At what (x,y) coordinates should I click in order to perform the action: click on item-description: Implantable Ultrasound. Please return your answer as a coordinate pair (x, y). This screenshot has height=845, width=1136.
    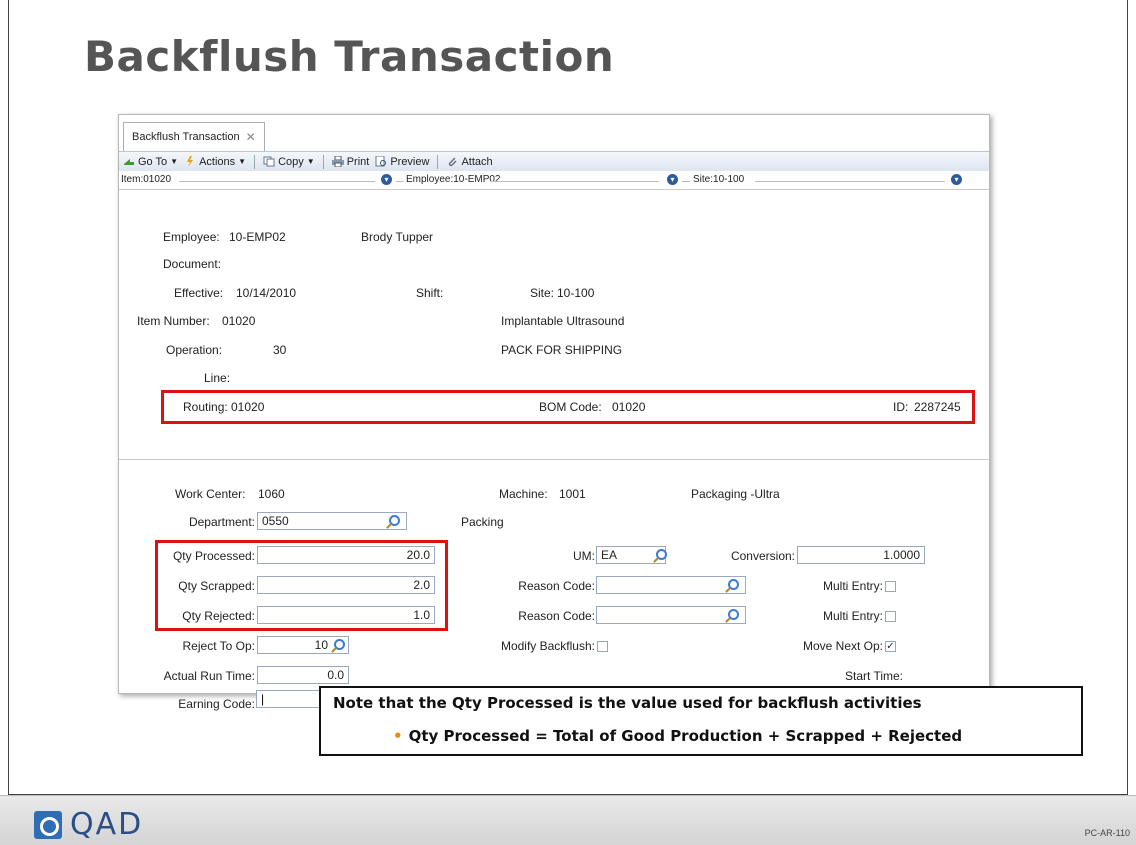
    Looking at the image, I should click on (563, 321).